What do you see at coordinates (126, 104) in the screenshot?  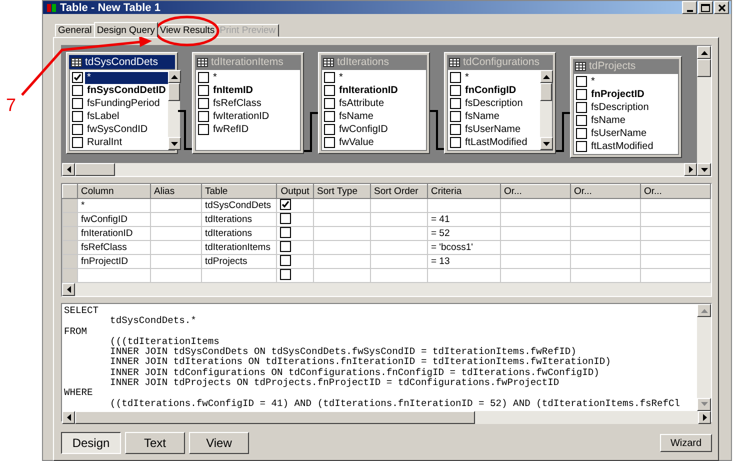 I see `field-name: fsFundingPeriod` at bounding box center [126, 104].